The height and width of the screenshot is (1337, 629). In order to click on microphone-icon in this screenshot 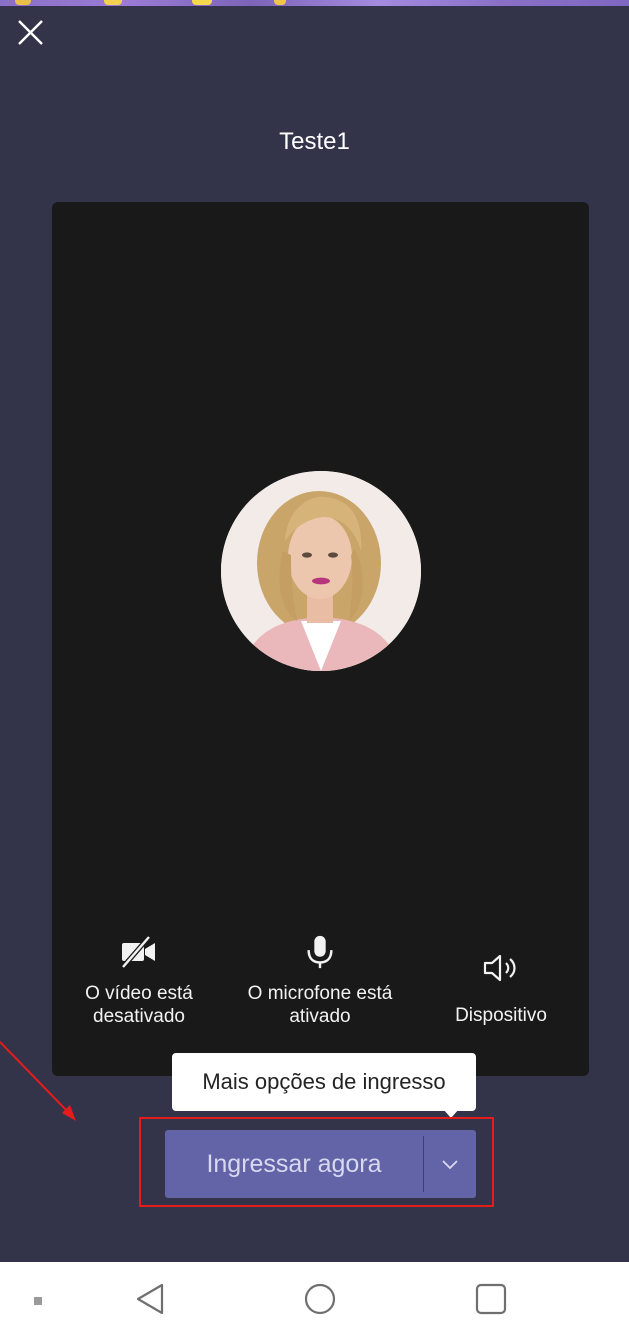, I will do `click(320, 952)`.